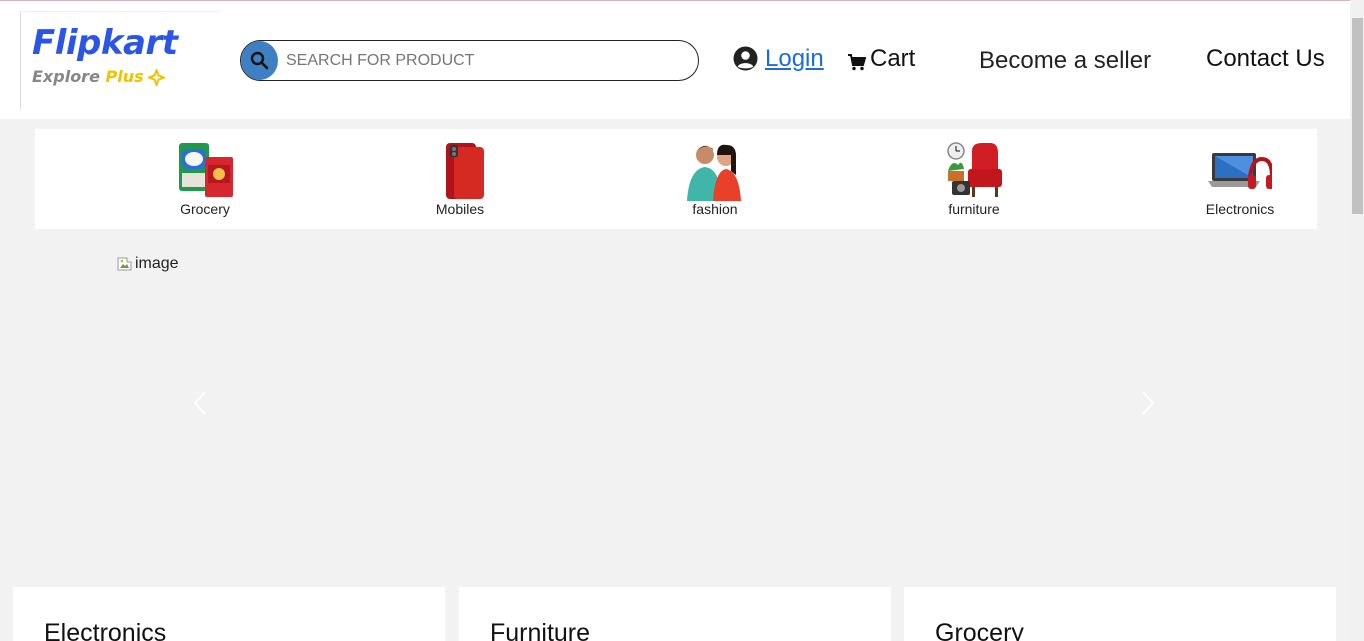  What do you see at coordinates (1357, 116) in the screenshot?
I see `scrollbar-thumb` at bounding box center [1357, 116].